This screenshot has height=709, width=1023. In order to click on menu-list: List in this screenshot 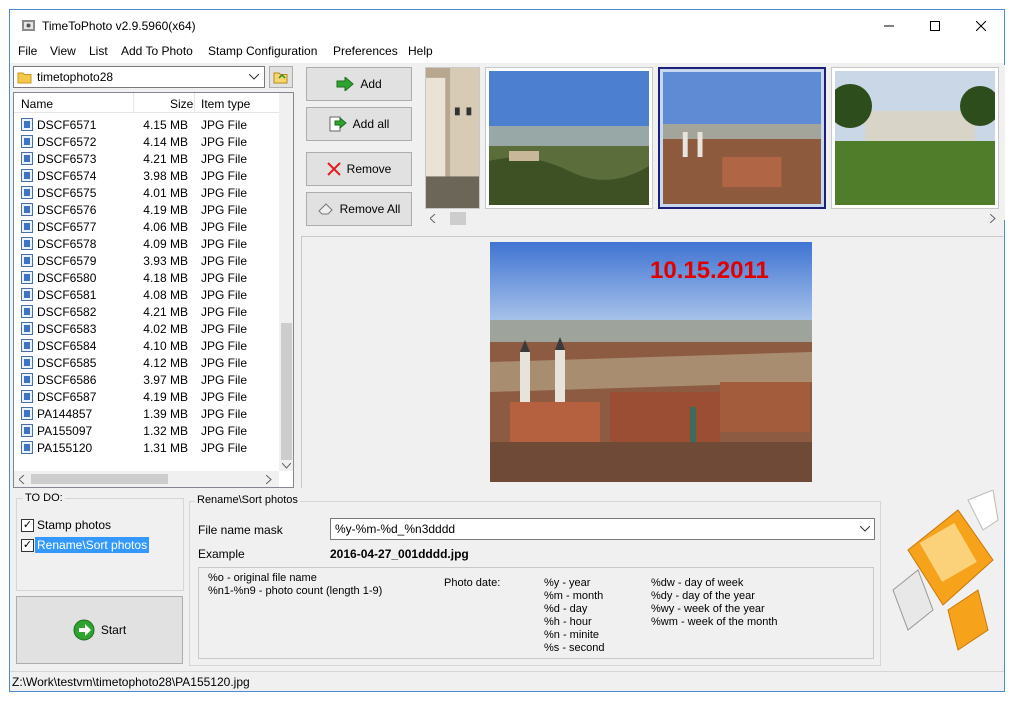, I will do `click(98, 51)`.